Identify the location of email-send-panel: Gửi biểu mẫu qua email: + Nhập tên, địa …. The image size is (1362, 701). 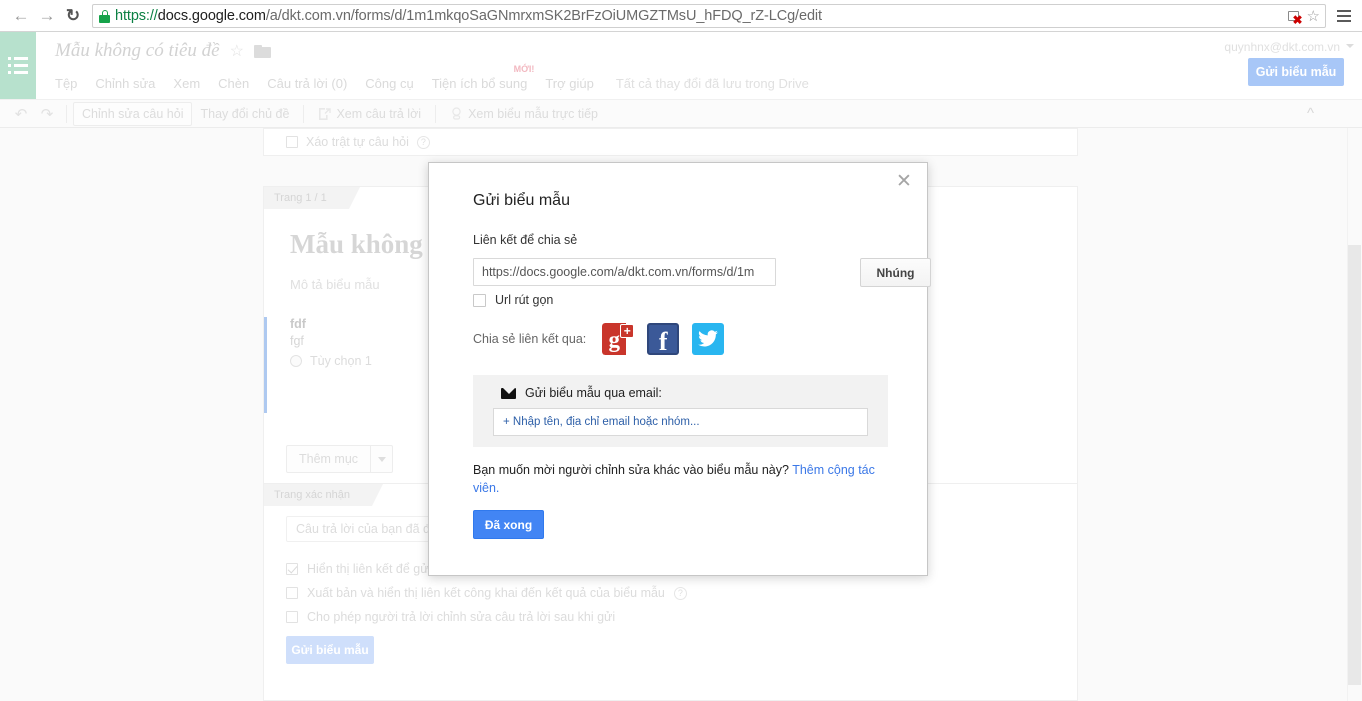
(680, 411).